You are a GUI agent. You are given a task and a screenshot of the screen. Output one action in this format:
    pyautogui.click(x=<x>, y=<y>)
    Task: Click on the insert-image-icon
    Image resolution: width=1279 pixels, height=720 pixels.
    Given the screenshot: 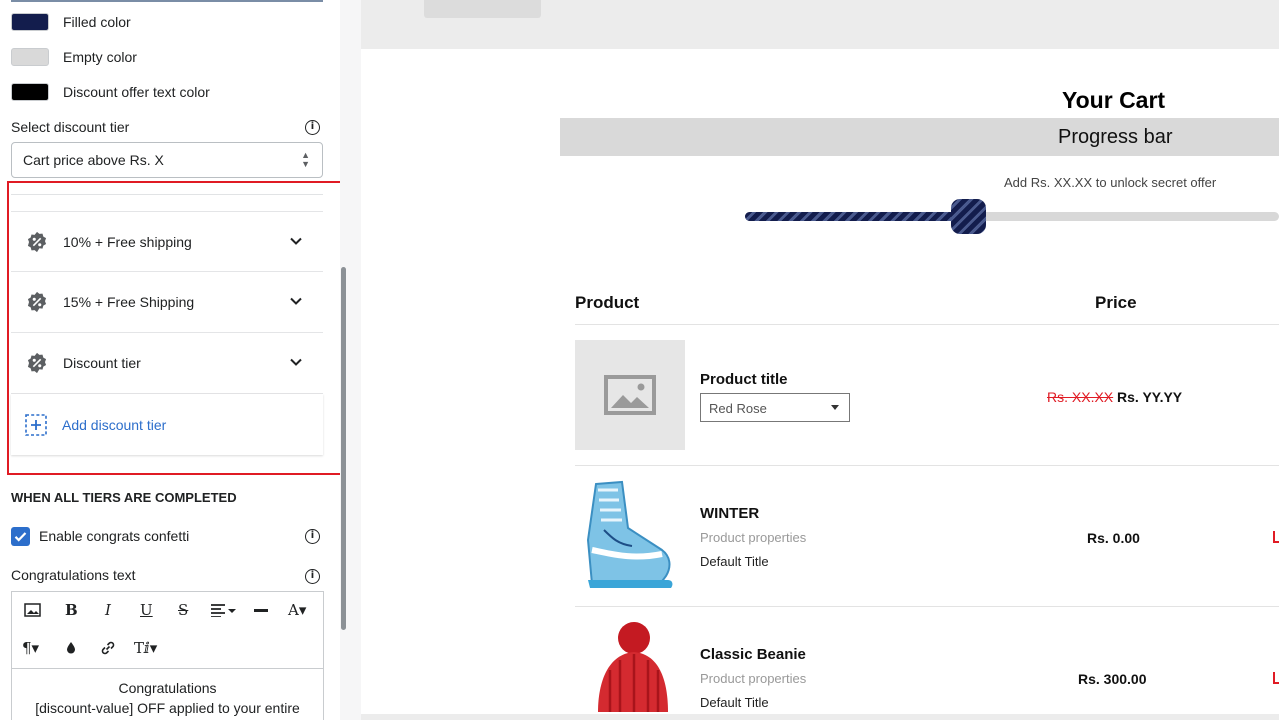 What is the action you would take?
    pyautogui.click(x=32, y=610)
    